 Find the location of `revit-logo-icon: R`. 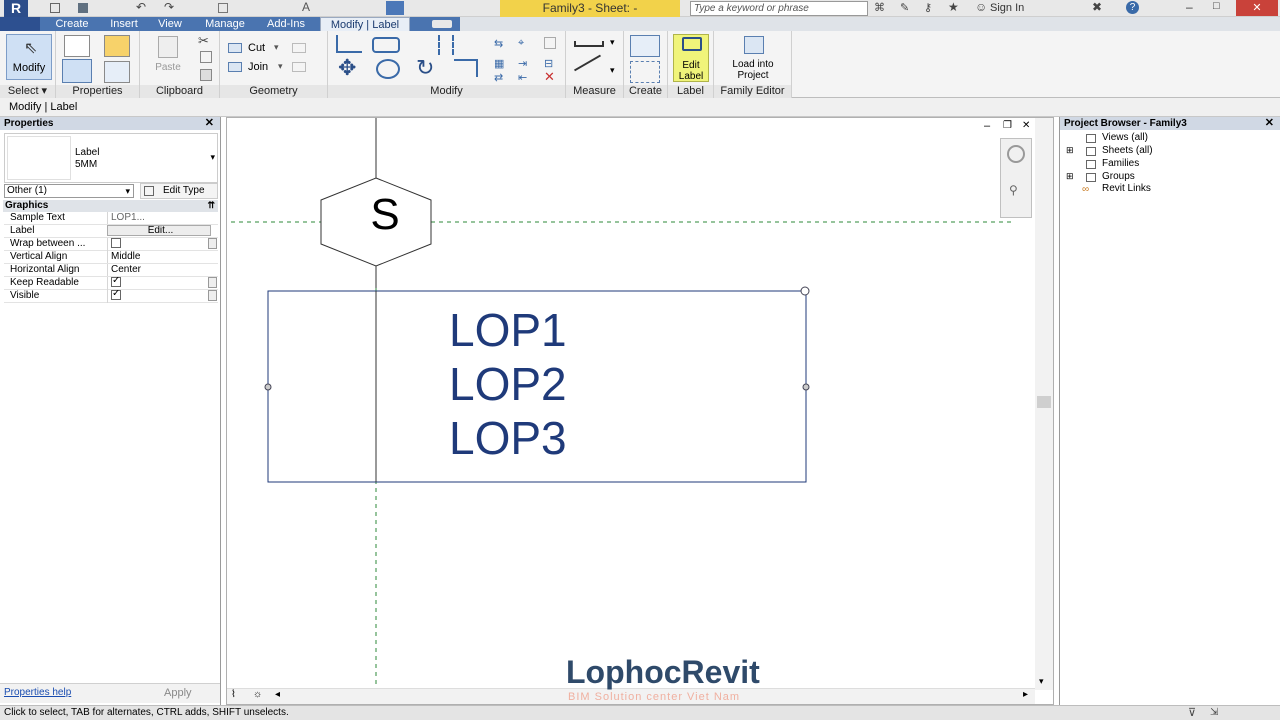

revit-logo-icon: R is located at coordinates (16, 8).